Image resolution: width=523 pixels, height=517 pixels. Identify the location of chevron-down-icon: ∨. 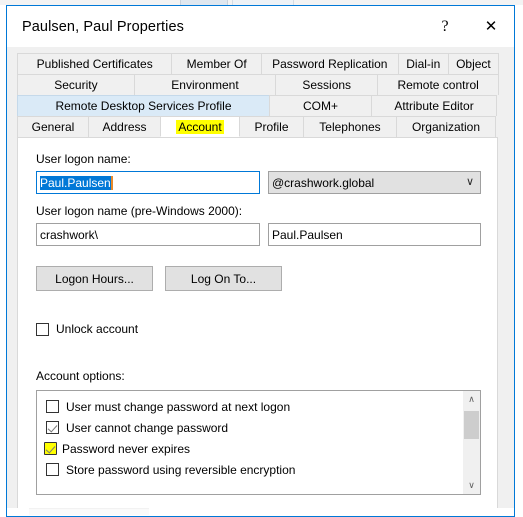
(470, 182).